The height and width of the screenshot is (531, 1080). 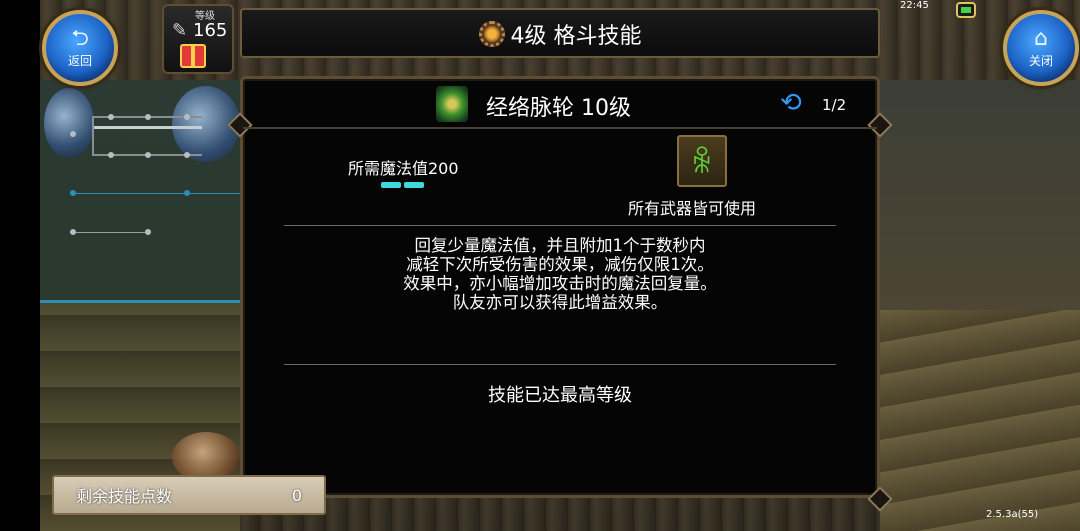 I want to click on close-button-label: 关闭, so click(x=1040, y=60).